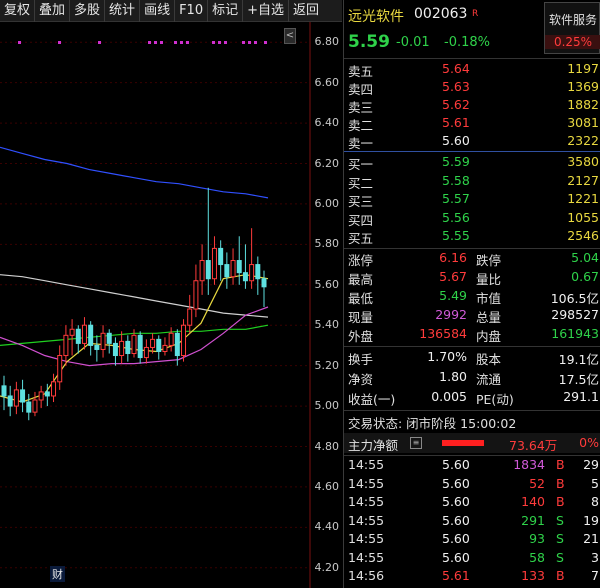 The image size is (600, 588). I want to click on bid-level-label: 买三, so click(361, 201).